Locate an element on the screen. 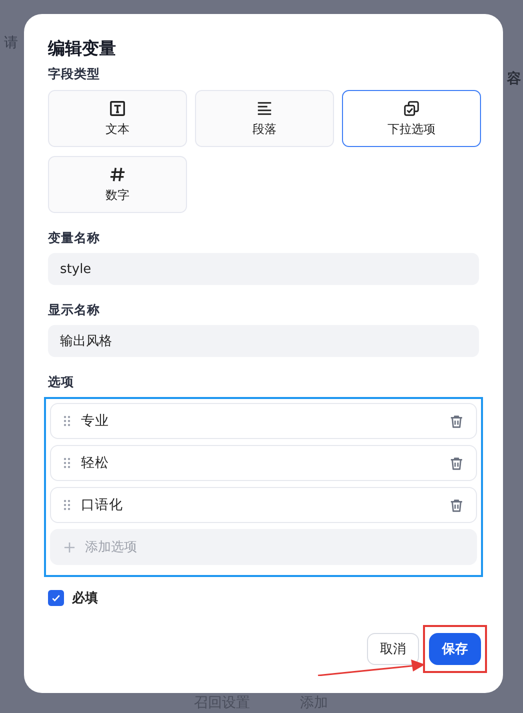 The height and width of the screenshot is (713, 523). cancel-button: 取消 is located at coordinates (393, 649).